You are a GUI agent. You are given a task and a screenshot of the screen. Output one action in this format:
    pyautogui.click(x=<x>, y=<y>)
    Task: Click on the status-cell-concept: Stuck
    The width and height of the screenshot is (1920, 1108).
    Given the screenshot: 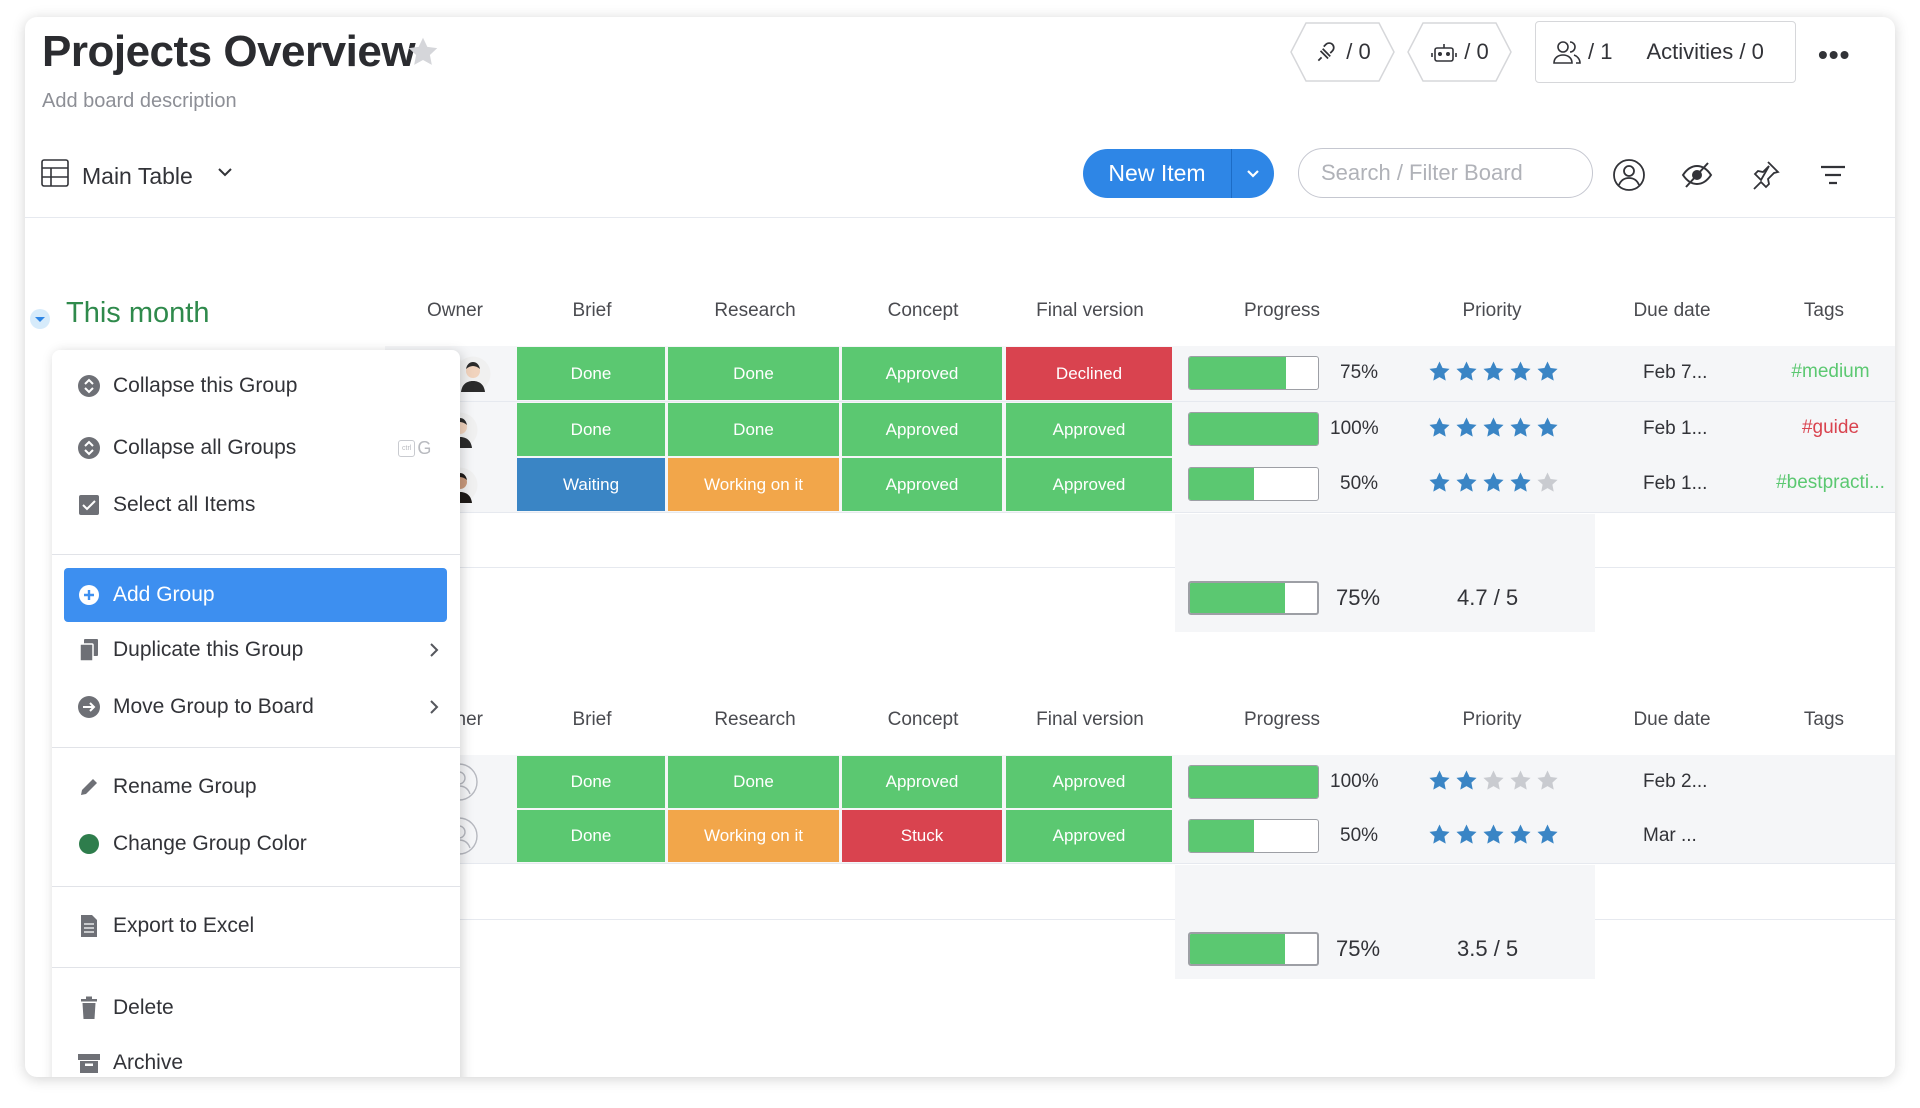 What is the action you would take?
    pyautogui.click(x=922, y=836)
    